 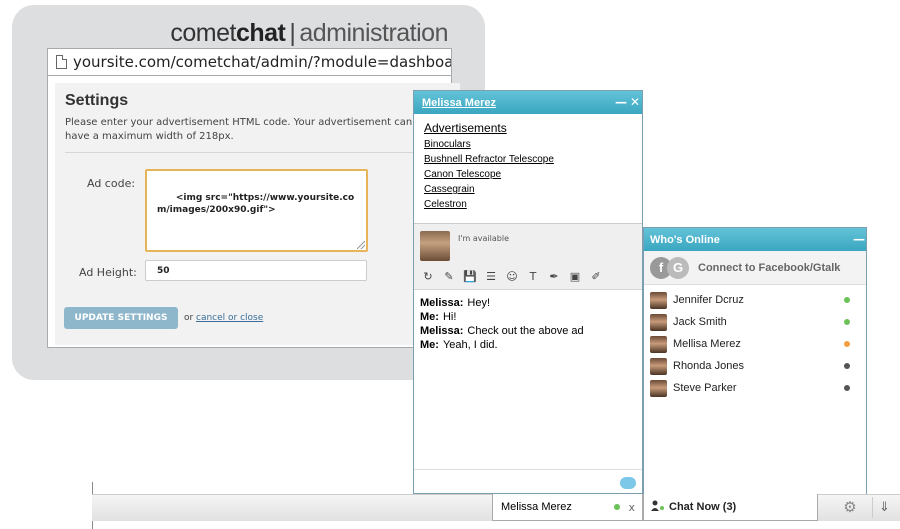 I want to click on logo-suffix: administration, so click(x=373, y=33).